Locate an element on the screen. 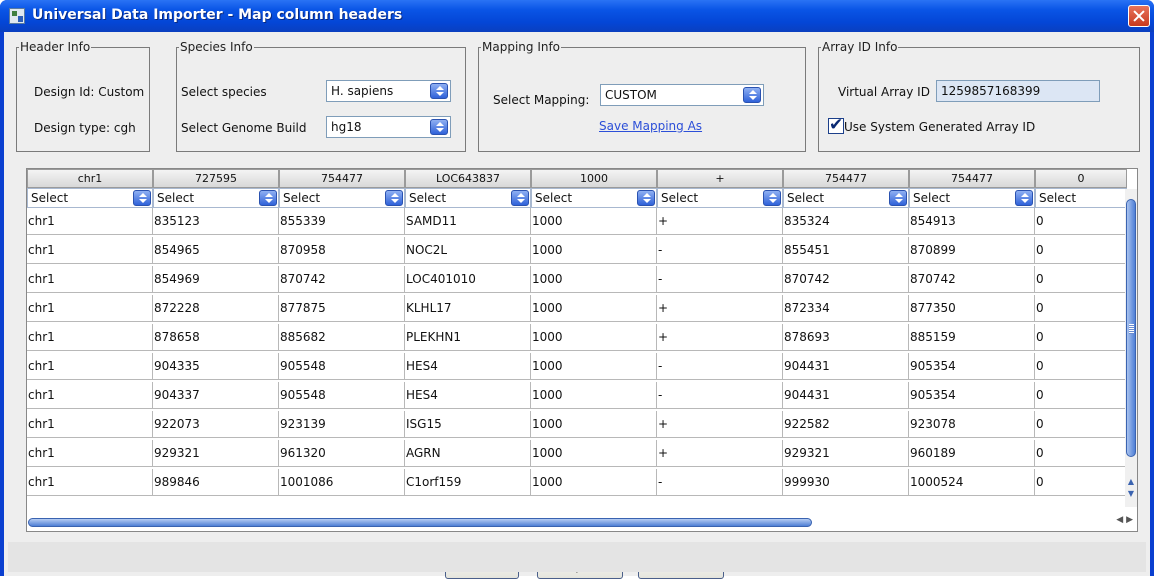 The height and width of the screenshot is (579, 1154). mapping-value: CUSTOM is located at coordinates (631, 95).